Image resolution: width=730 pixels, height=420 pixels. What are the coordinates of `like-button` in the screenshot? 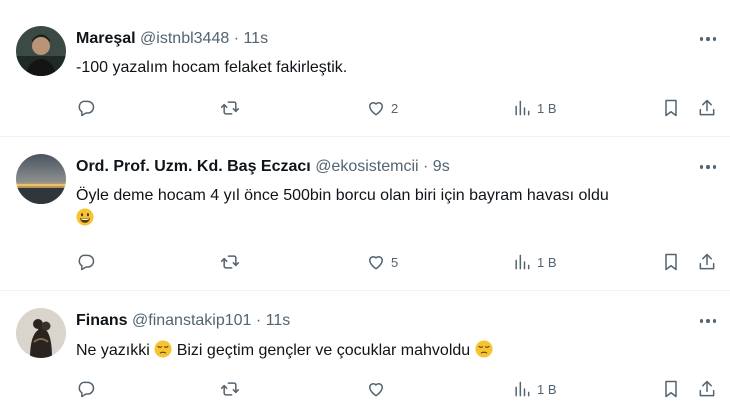 It's located at (378, 389).